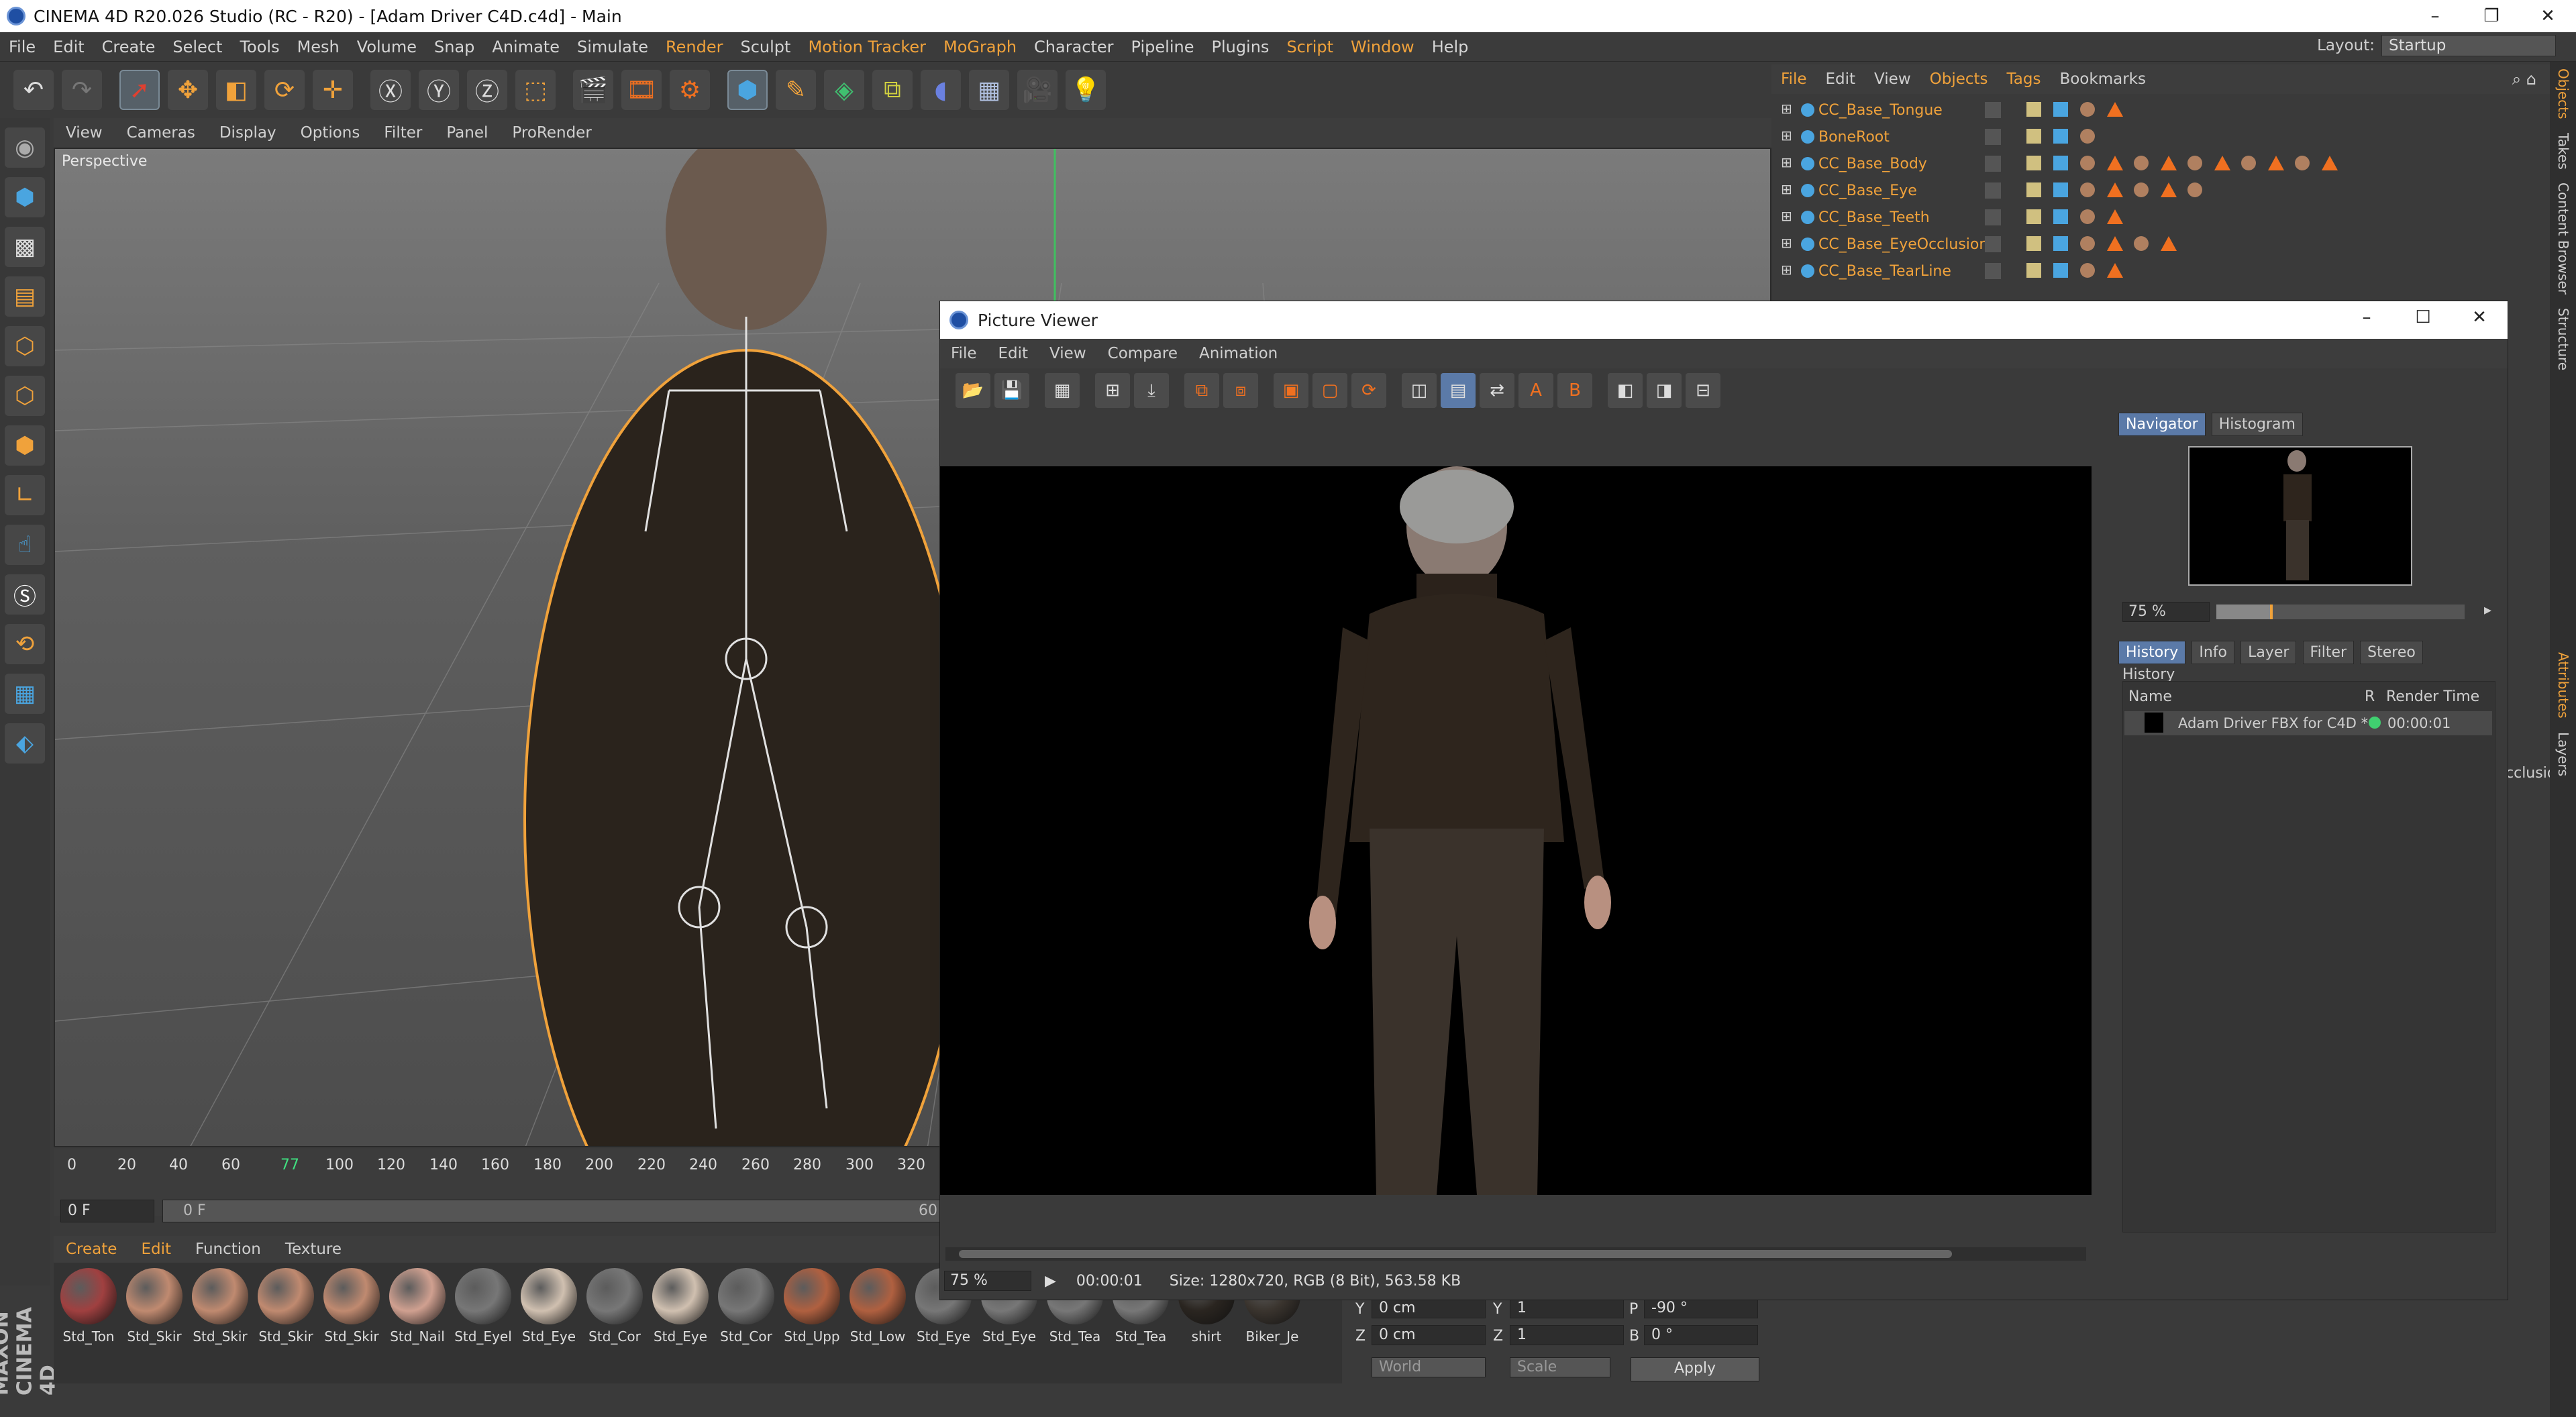 The height and width of the screenshot is (1417, 2576). I want to click on menu-render: Render, so click(694, 47).